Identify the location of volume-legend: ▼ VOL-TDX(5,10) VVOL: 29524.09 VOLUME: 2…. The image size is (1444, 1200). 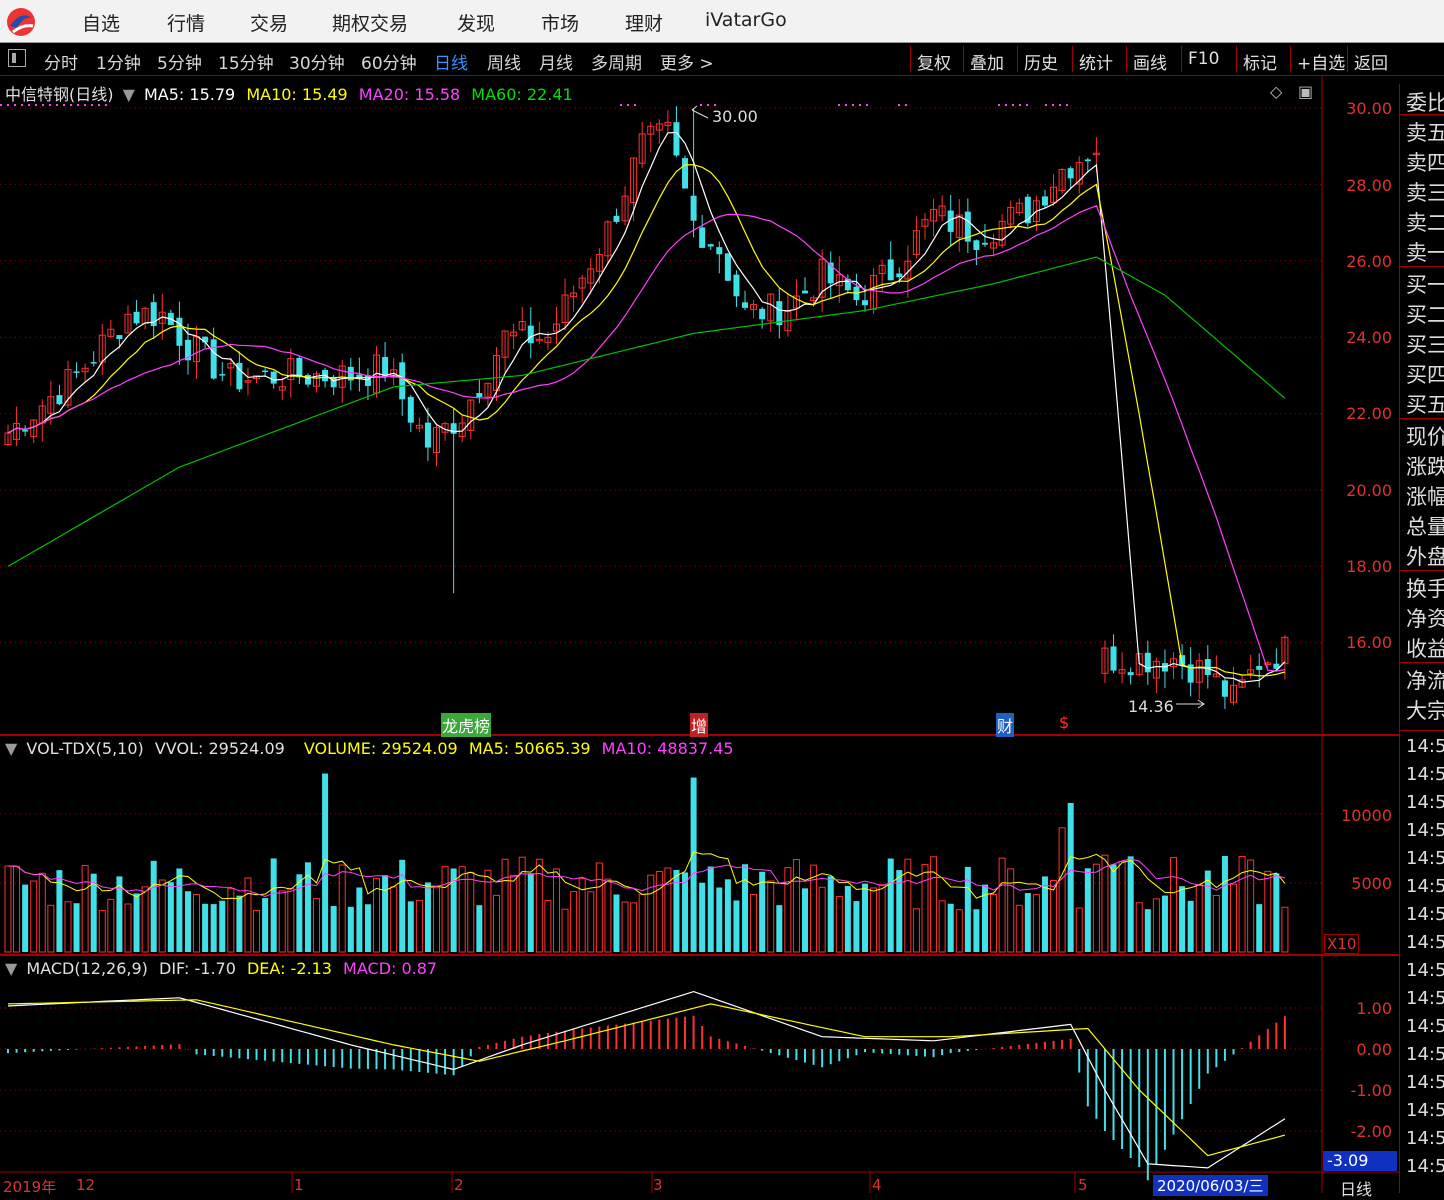
(369, 748).